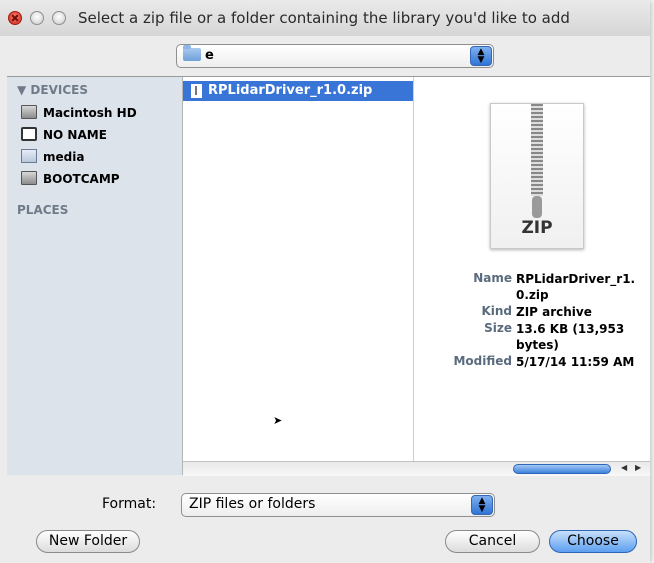 The image size is (654, 563). I want to click on location-popup: e ▲ ▼, so click(335, 56).